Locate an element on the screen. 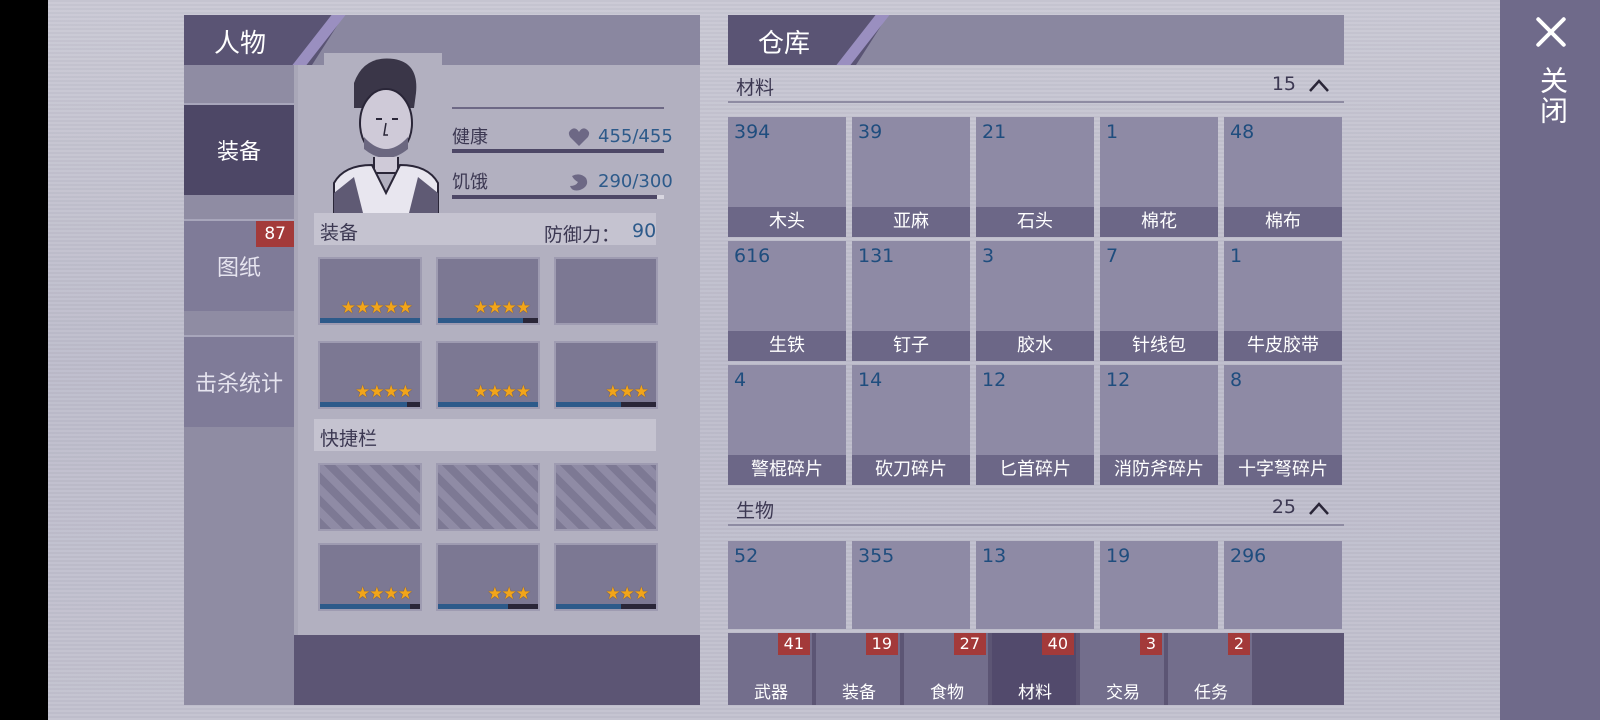 The image size is (1600, 720). quickbar-slot: ★★★★ is located at coordinates (370, 577).